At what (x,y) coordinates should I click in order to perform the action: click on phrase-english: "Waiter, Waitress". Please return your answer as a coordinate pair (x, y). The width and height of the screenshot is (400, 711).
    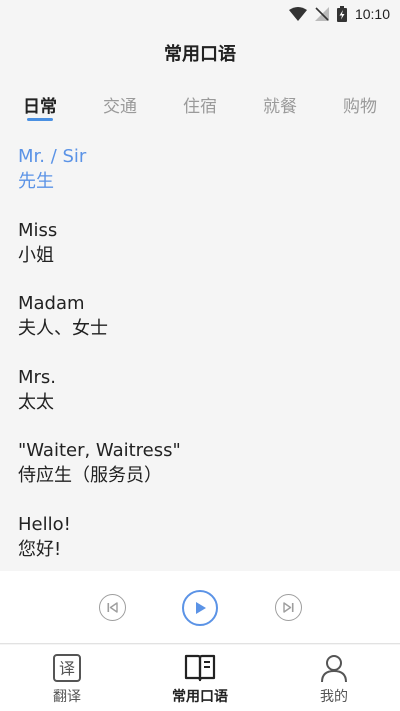
    Looking at the image, I should click on (99, 450).